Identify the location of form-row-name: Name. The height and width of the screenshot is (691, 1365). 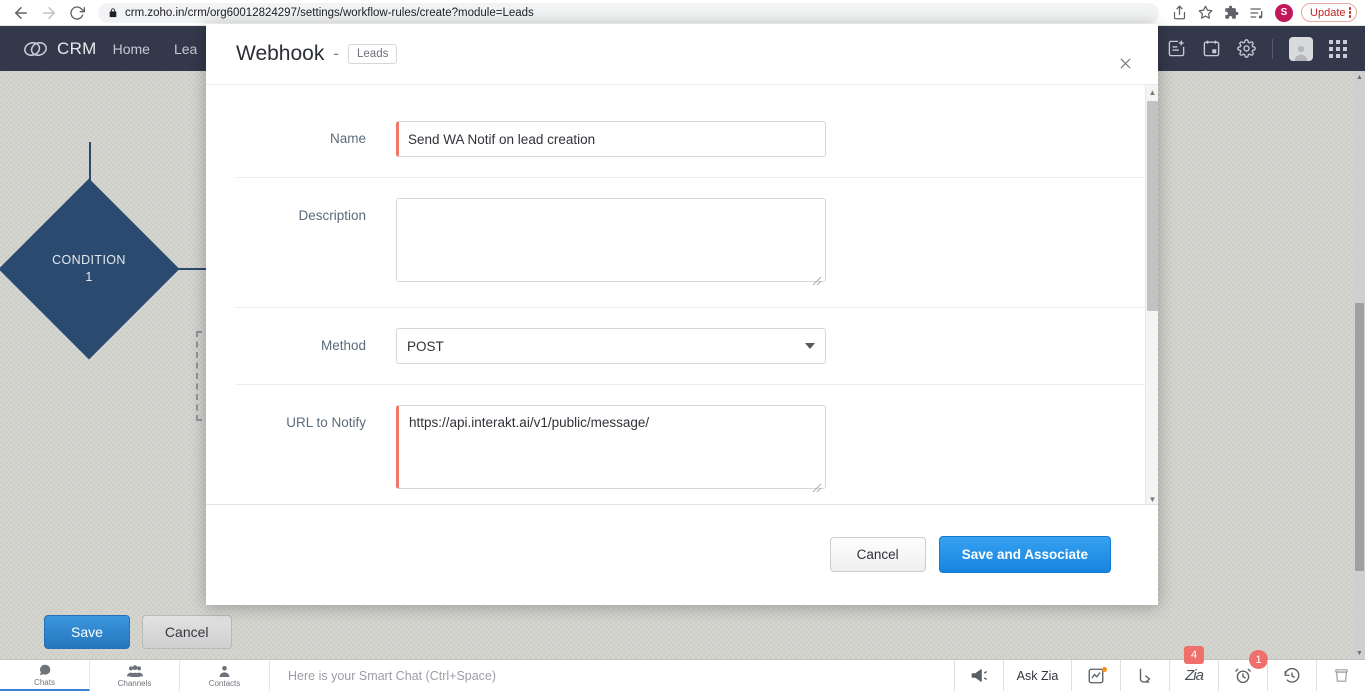
(682, 139).